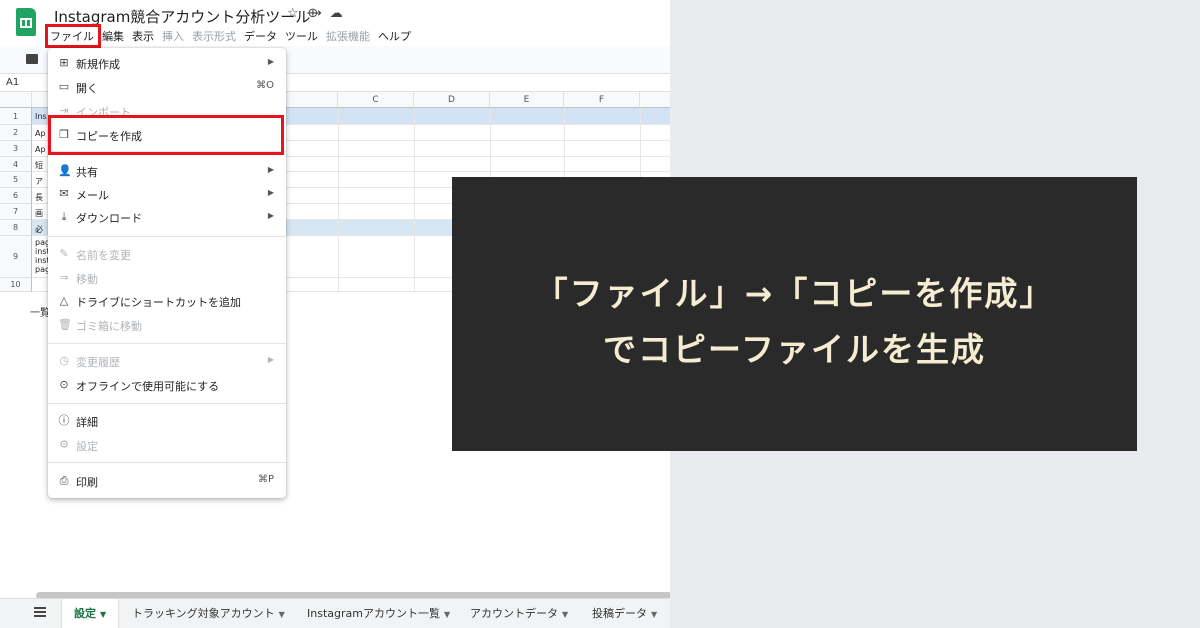  What do you see at coordinates (64, 360) in the screenshot?
I see `history-icon: ◷` at bounding box center [64, 360].